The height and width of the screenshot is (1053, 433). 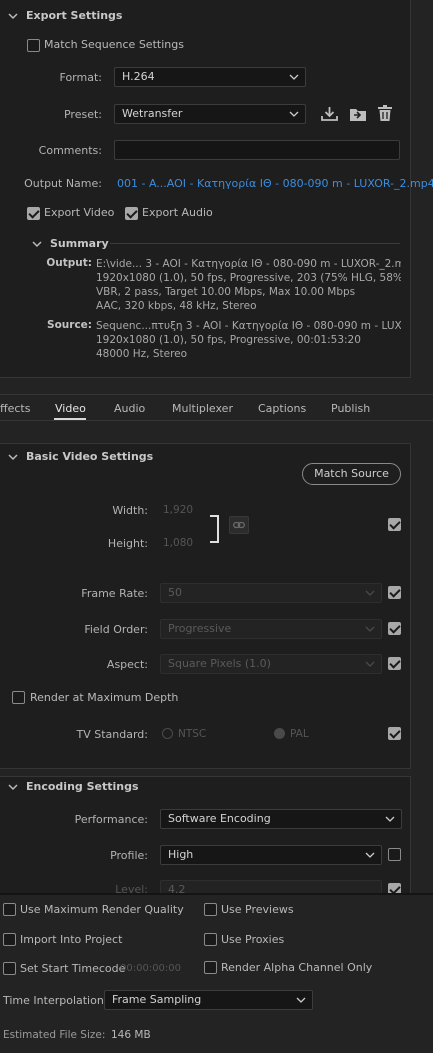 What do you see at coordinates (70, 419) in the screenshot?
I see `tab-video-underline` at bounding box center [70, 419].